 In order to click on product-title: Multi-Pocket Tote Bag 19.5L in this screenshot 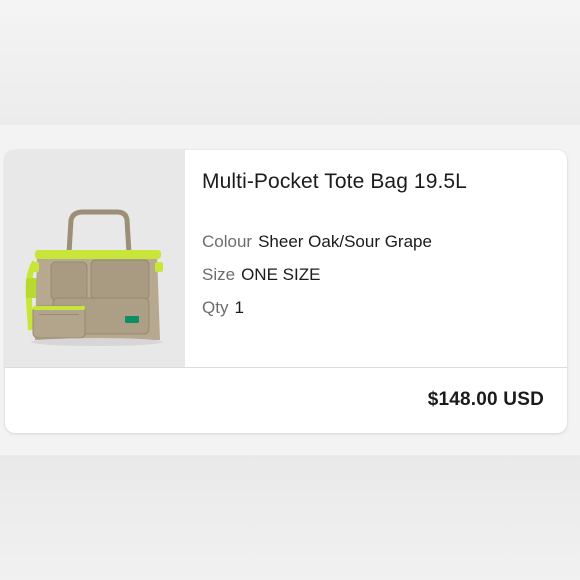, I will do `click(377, 182)`.